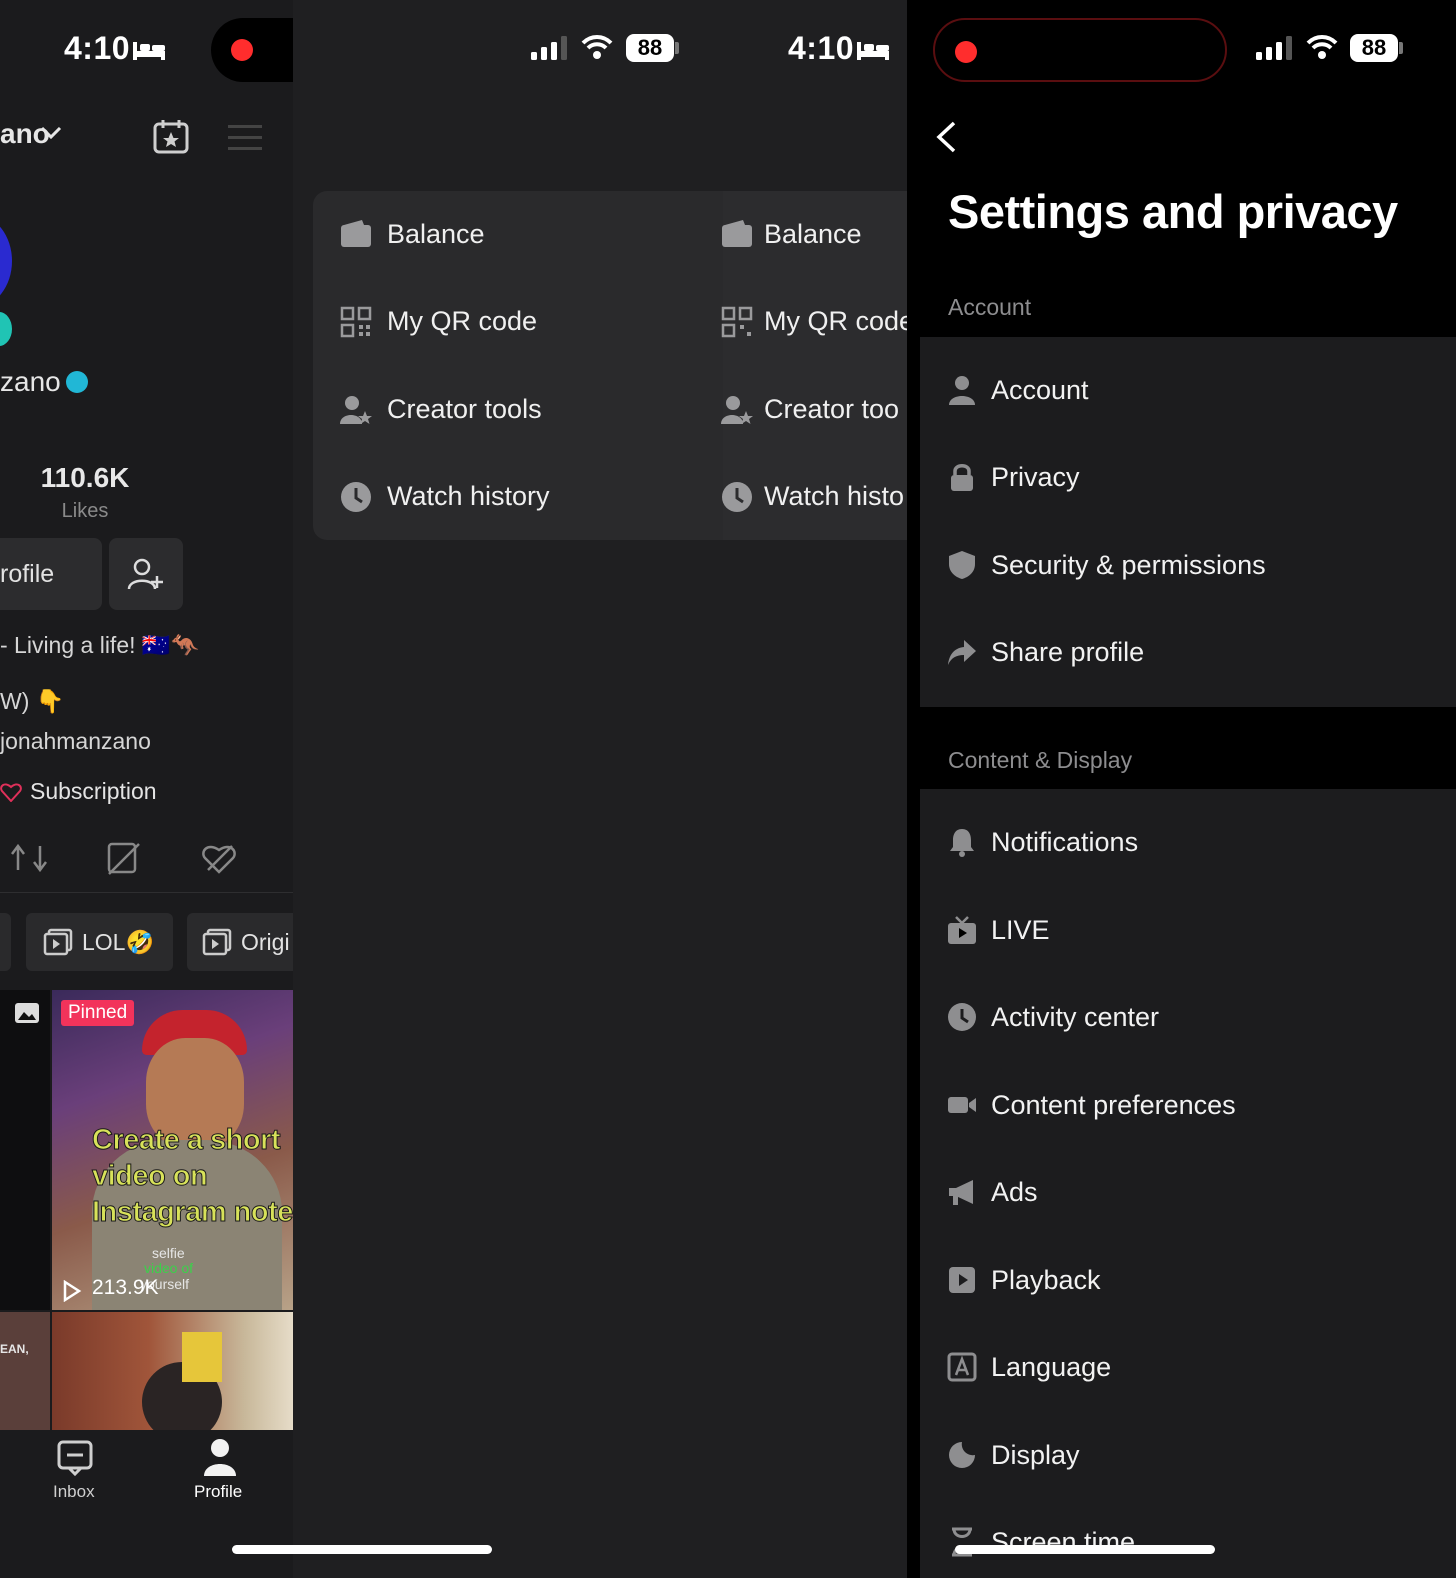 The height and width of the screenshot is (1578, 1456). What do you see at coordinates (186, 1140) in the screenshot?
I see `video-overlay-text: Create a short` at bounding box center [186, 1140].